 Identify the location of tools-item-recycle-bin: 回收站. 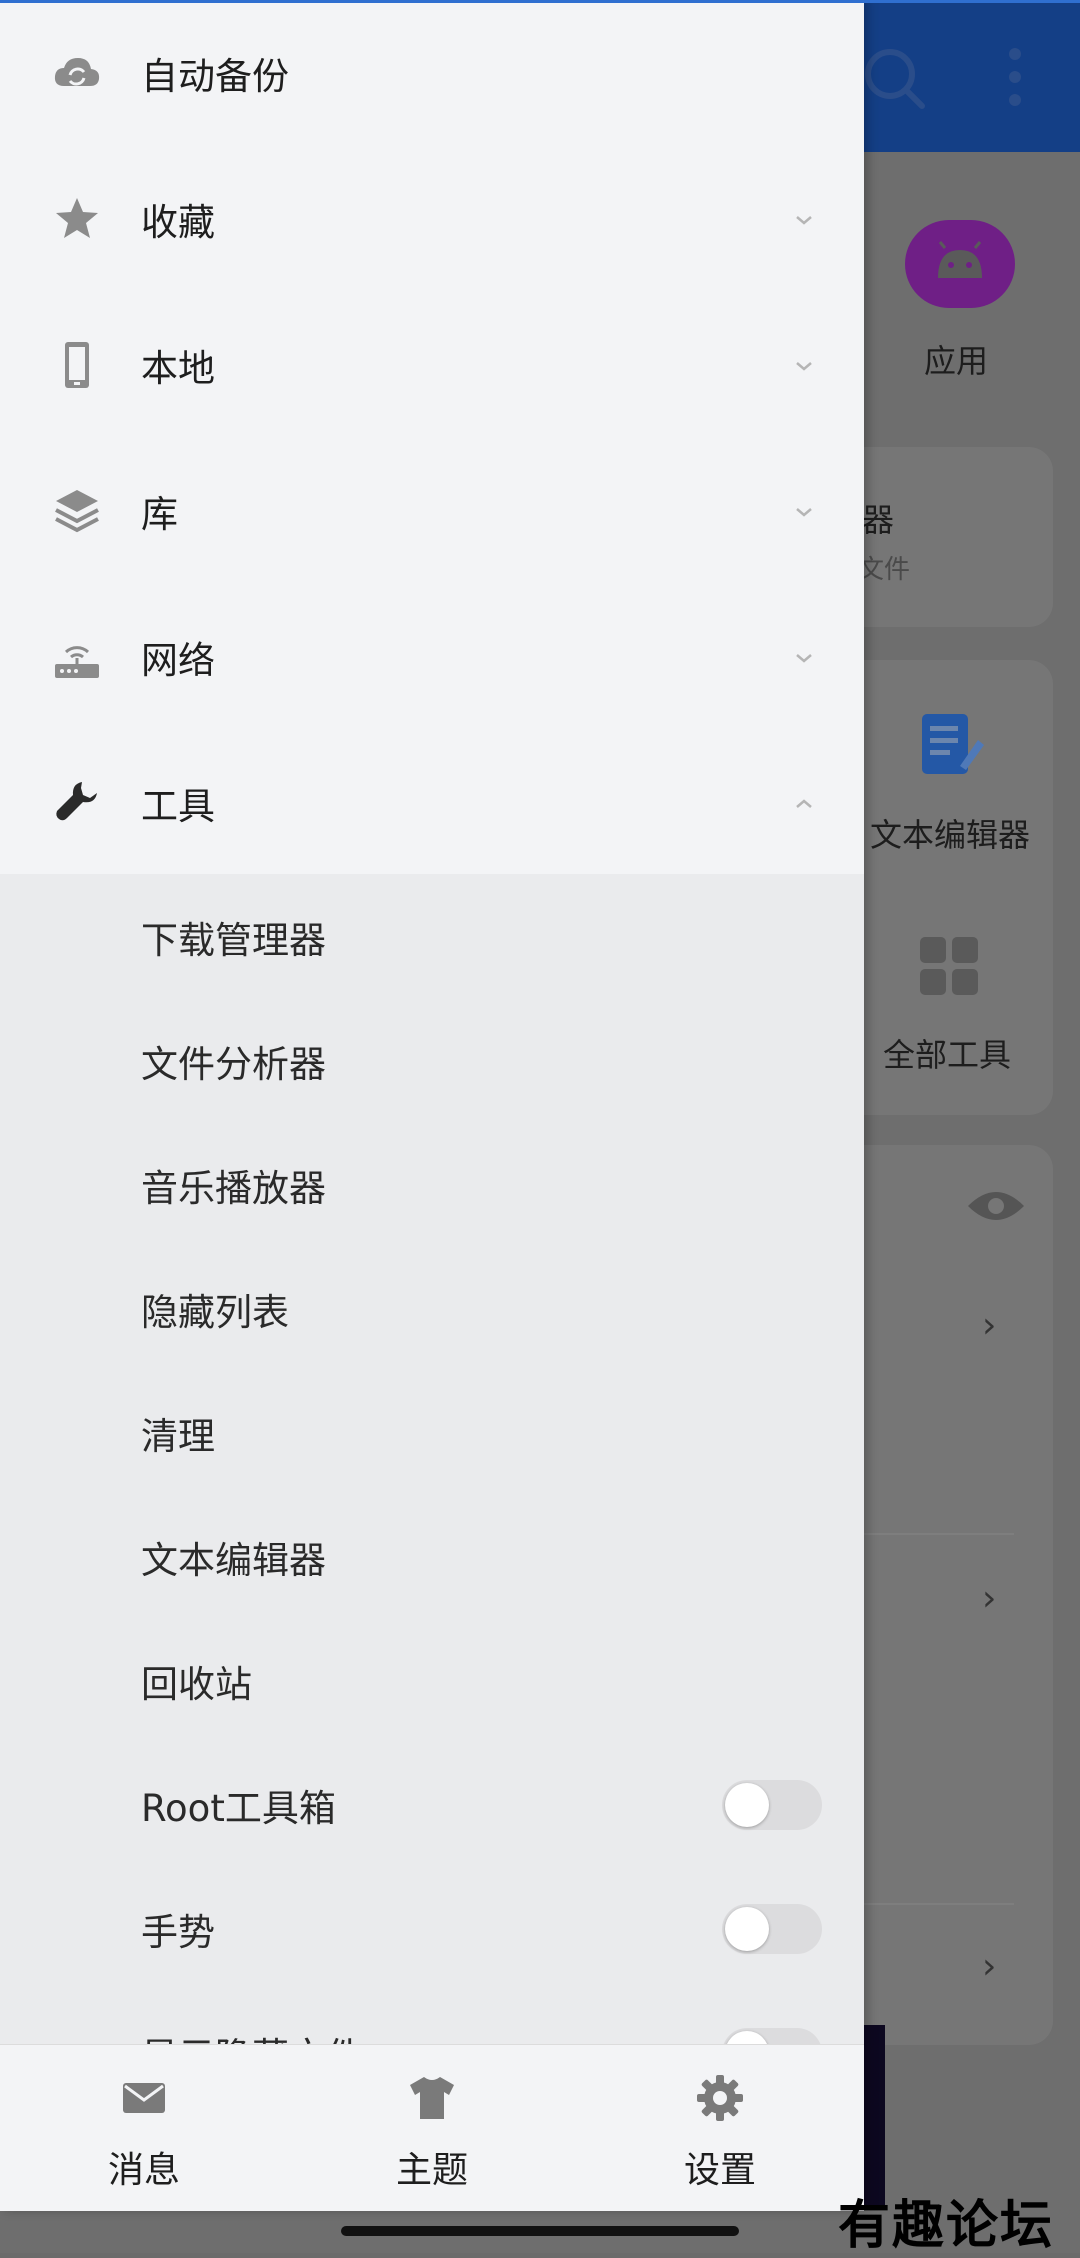
(432, 1680).